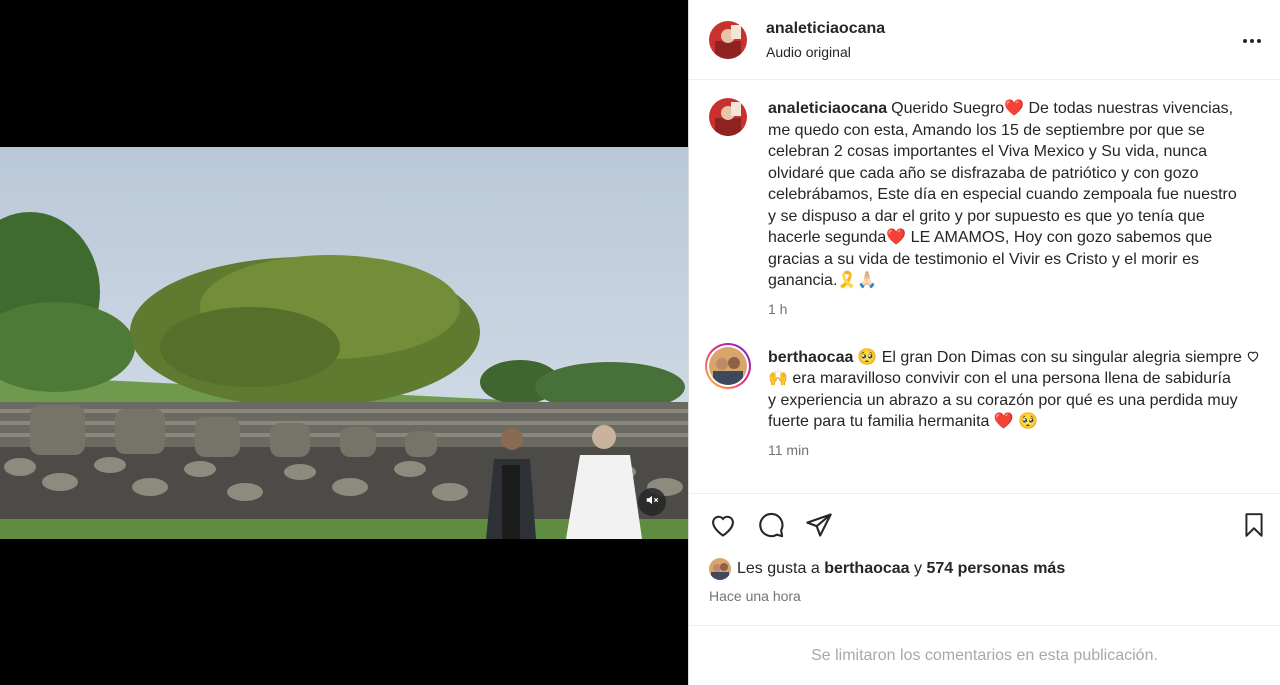  I want to click on paper-plane-icon, so click(819, 525).